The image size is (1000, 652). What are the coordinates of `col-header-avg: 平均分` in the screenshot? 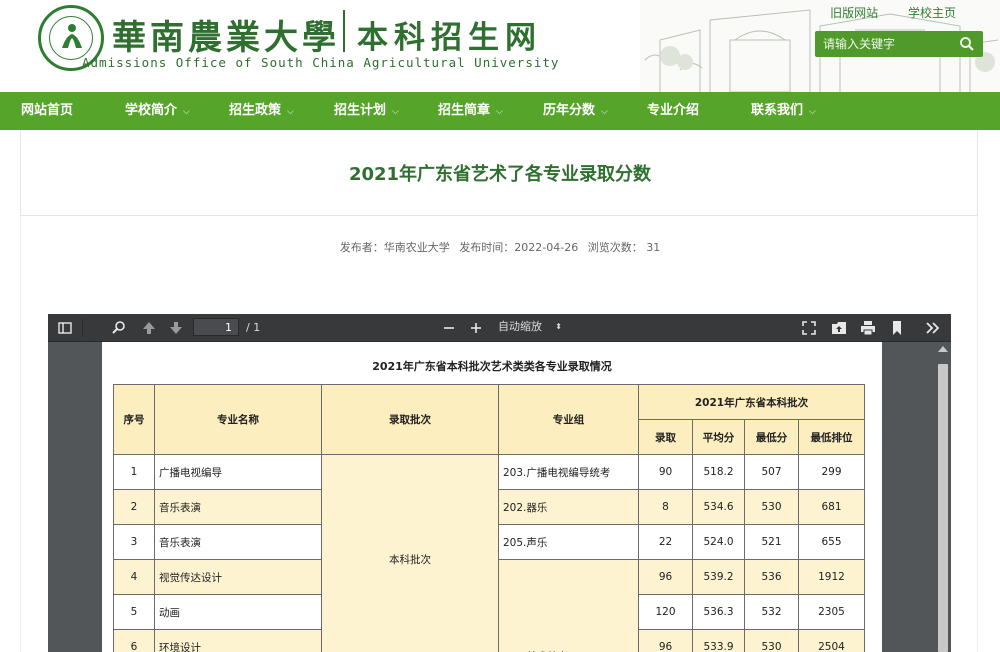 It's located at (718, 437).